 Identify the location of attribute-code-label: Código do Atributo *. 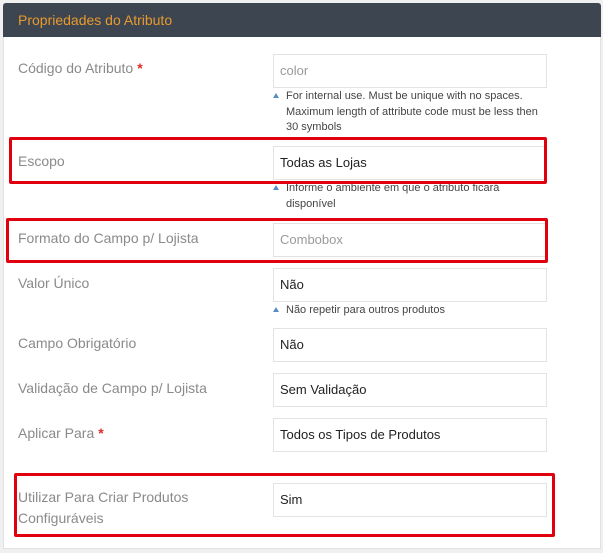
(80, 68).